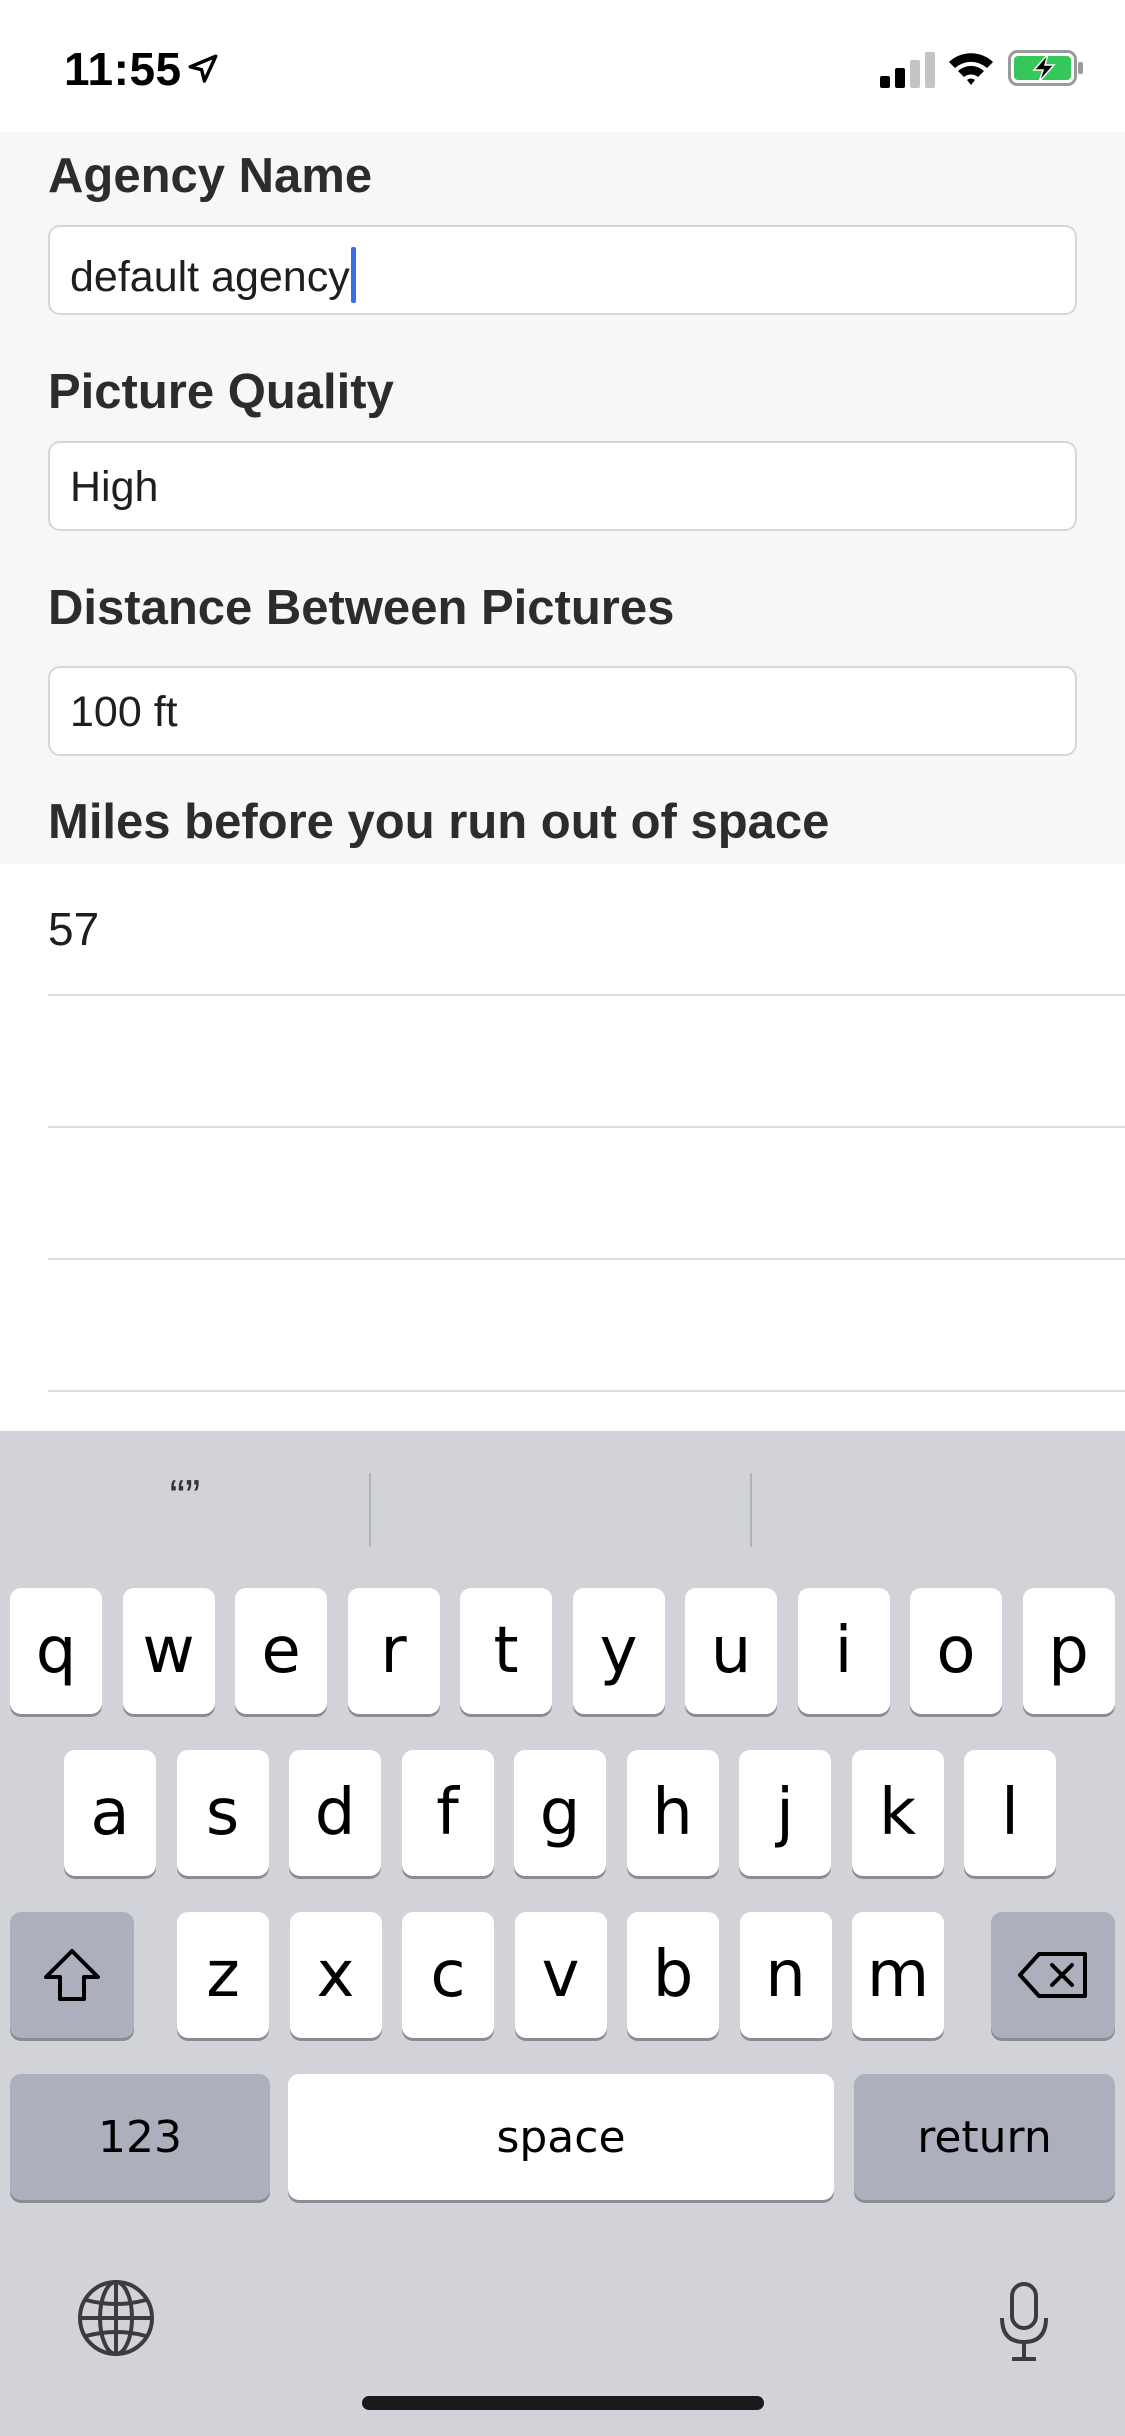 The image size is (1125, 2436). I want to click on key-x: x, so click(335, 1975).